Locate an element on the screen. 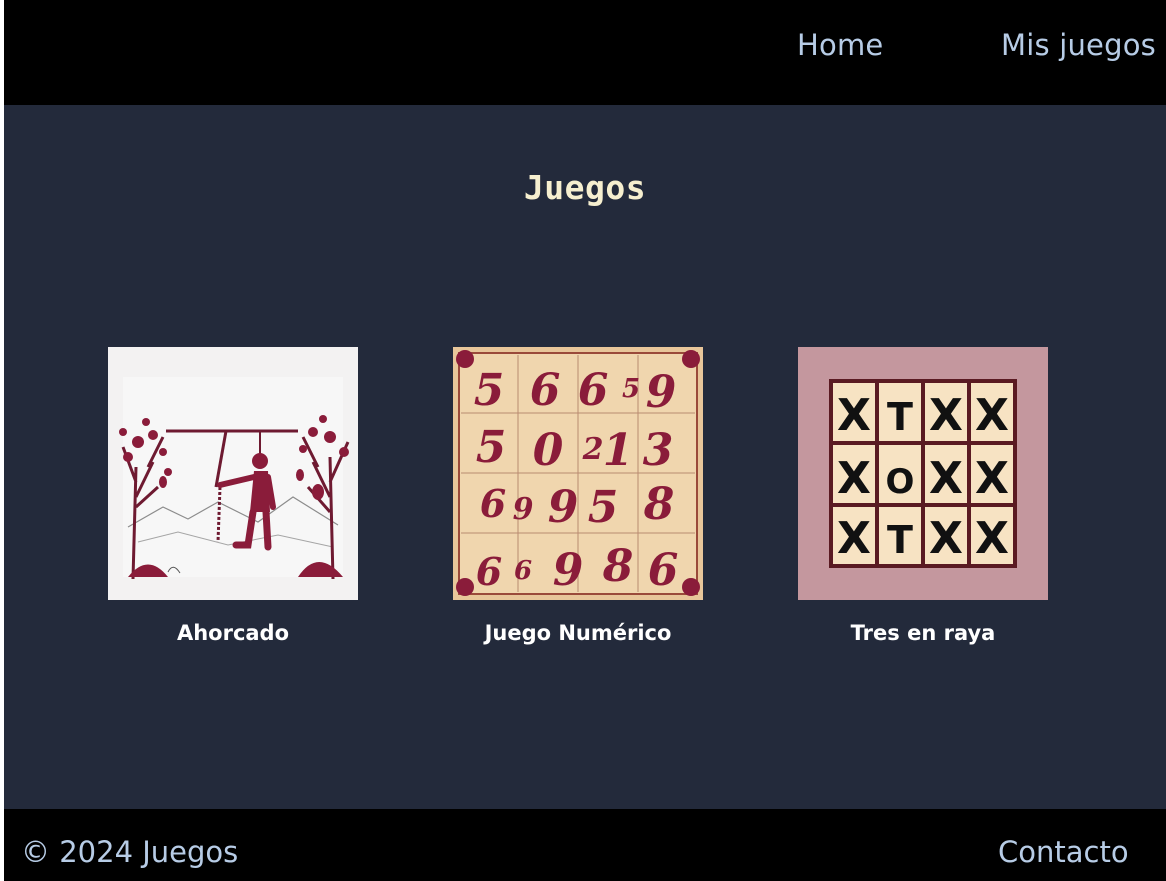 This screenshot has width=1166, height=881. tic-tac-toe-image: X T X X X O X X X T X X is located at coordinates (923, 473).